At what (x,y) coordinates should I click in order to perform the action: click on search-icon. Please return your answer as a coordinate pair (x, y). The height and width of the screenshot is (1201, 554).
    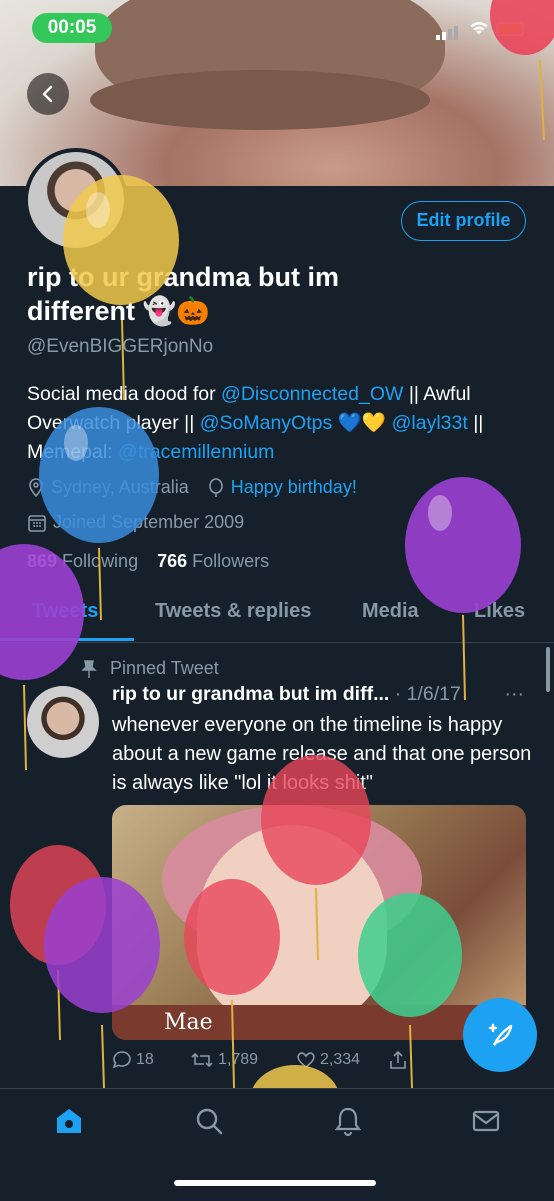
    Looking at the image, I should click on (209, 1121).